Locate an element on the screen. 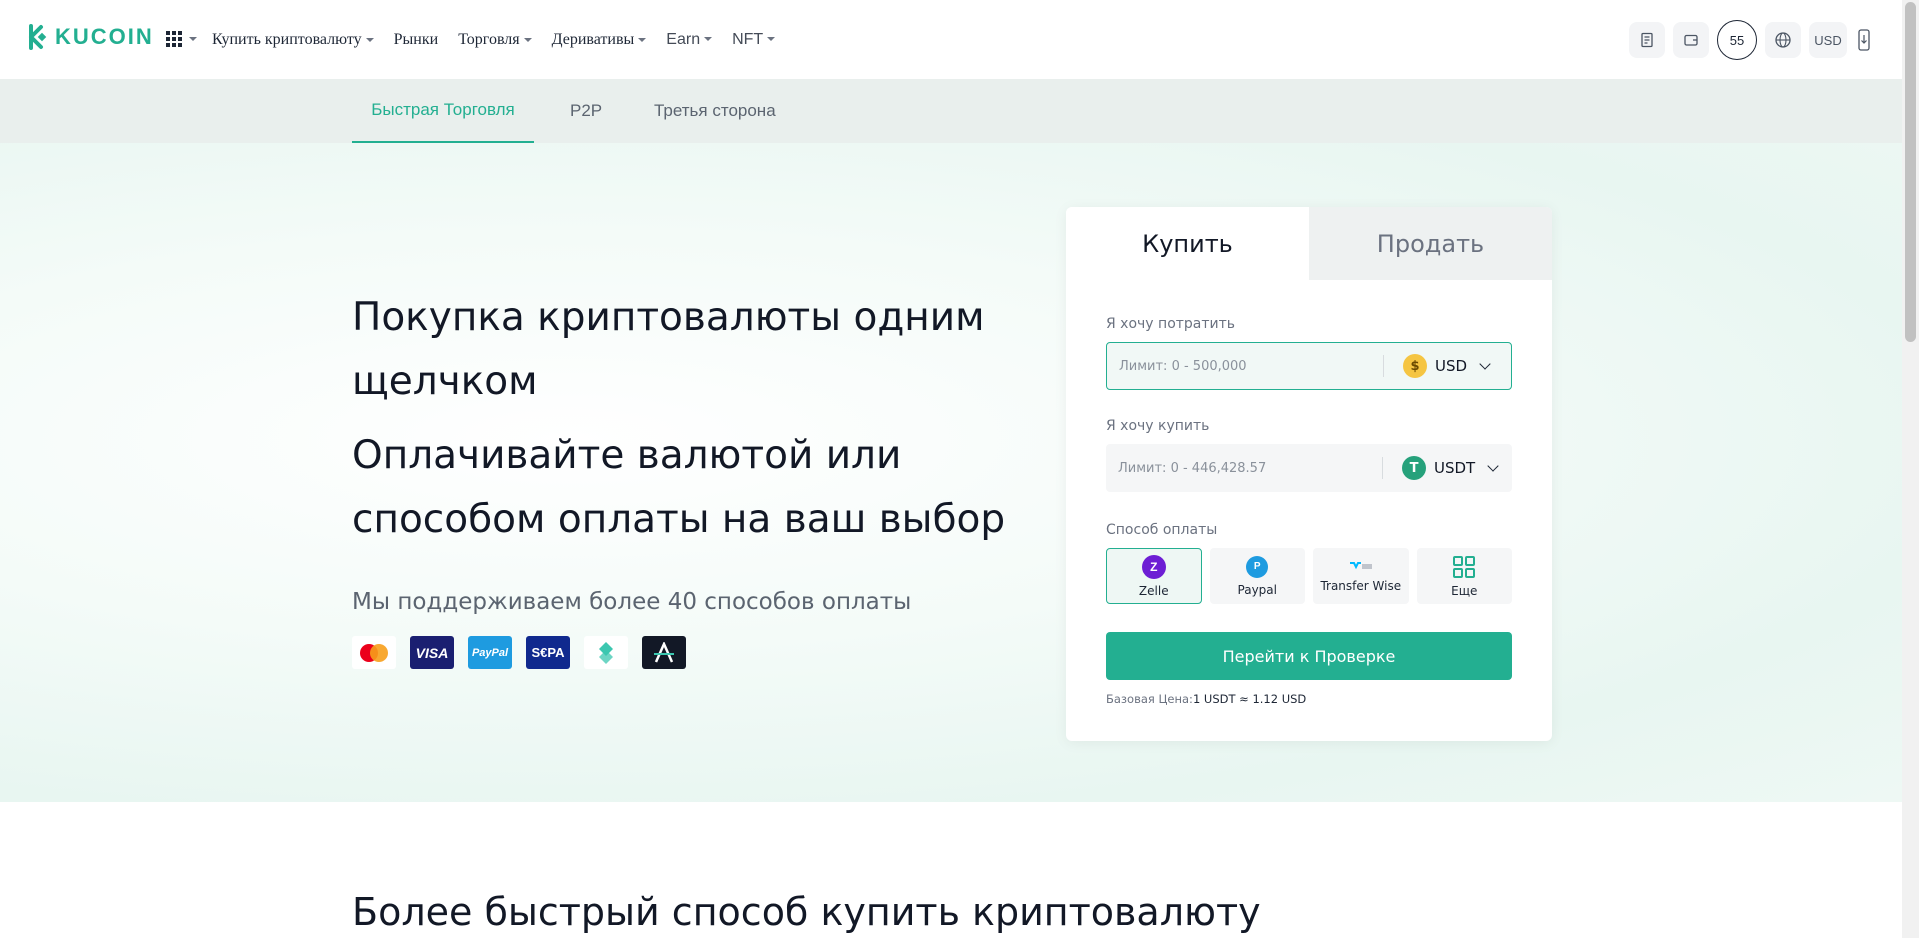  menu-buy-crypto: Купить криптовалюту is located at coordinates (293, 40).